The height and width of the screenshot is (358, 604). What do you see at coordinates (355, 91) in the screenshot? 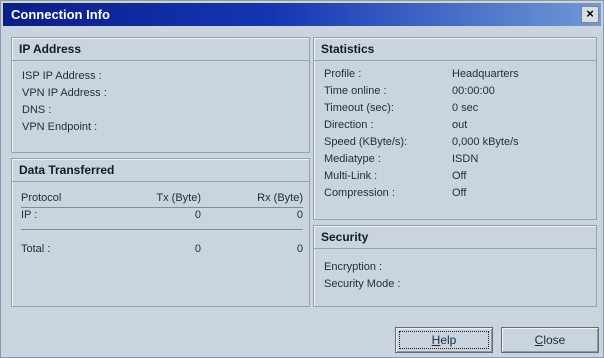
I see `stat-label: Time online :` at bounding box center [355, 91].